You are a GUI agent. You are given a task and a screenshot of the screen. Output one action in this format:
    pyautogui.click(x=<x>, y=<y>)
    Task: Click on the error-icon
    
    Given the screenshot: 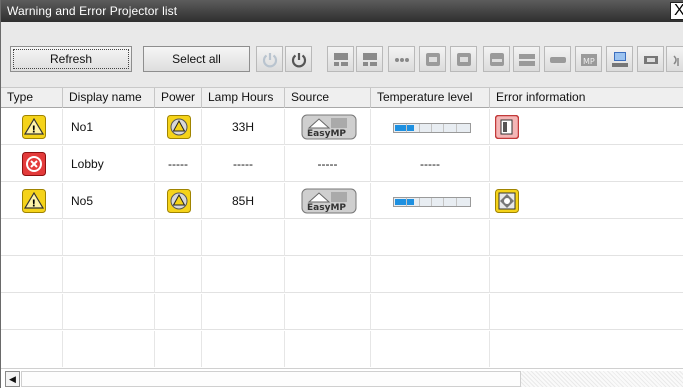 What is the action you would take?
    pyautogui.click(x=34, y=164)
    